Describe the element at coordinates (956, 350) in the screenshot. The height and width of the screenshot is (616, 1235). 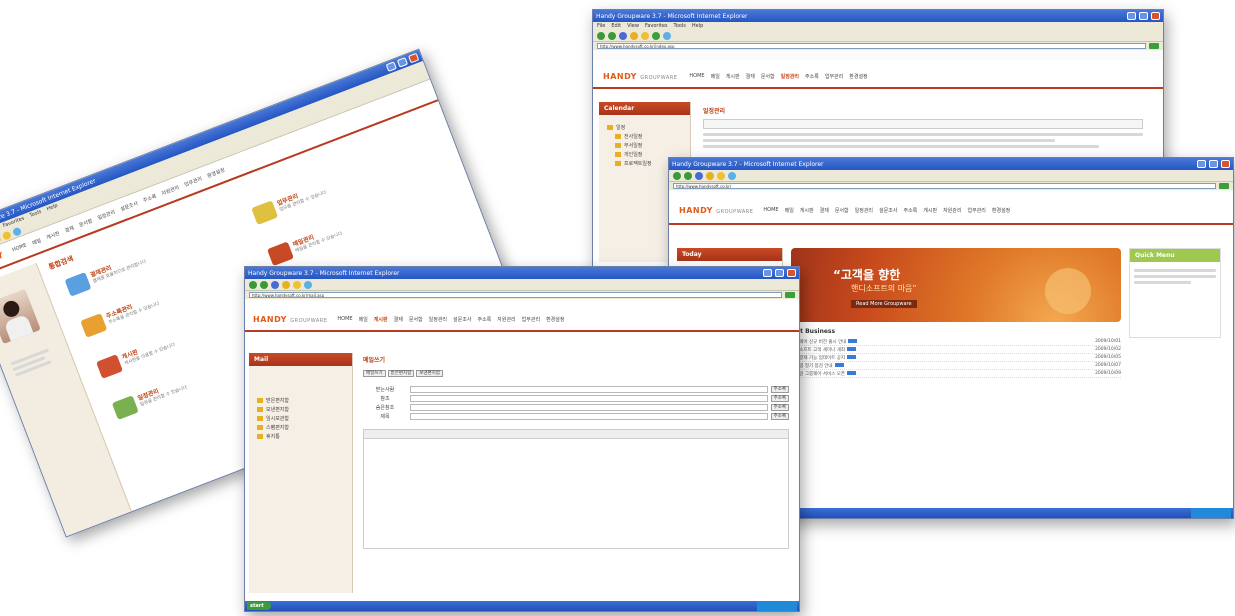
I see `news-row: 핸디소프트 고객 세미나 개최 2009/10/02` at that location.